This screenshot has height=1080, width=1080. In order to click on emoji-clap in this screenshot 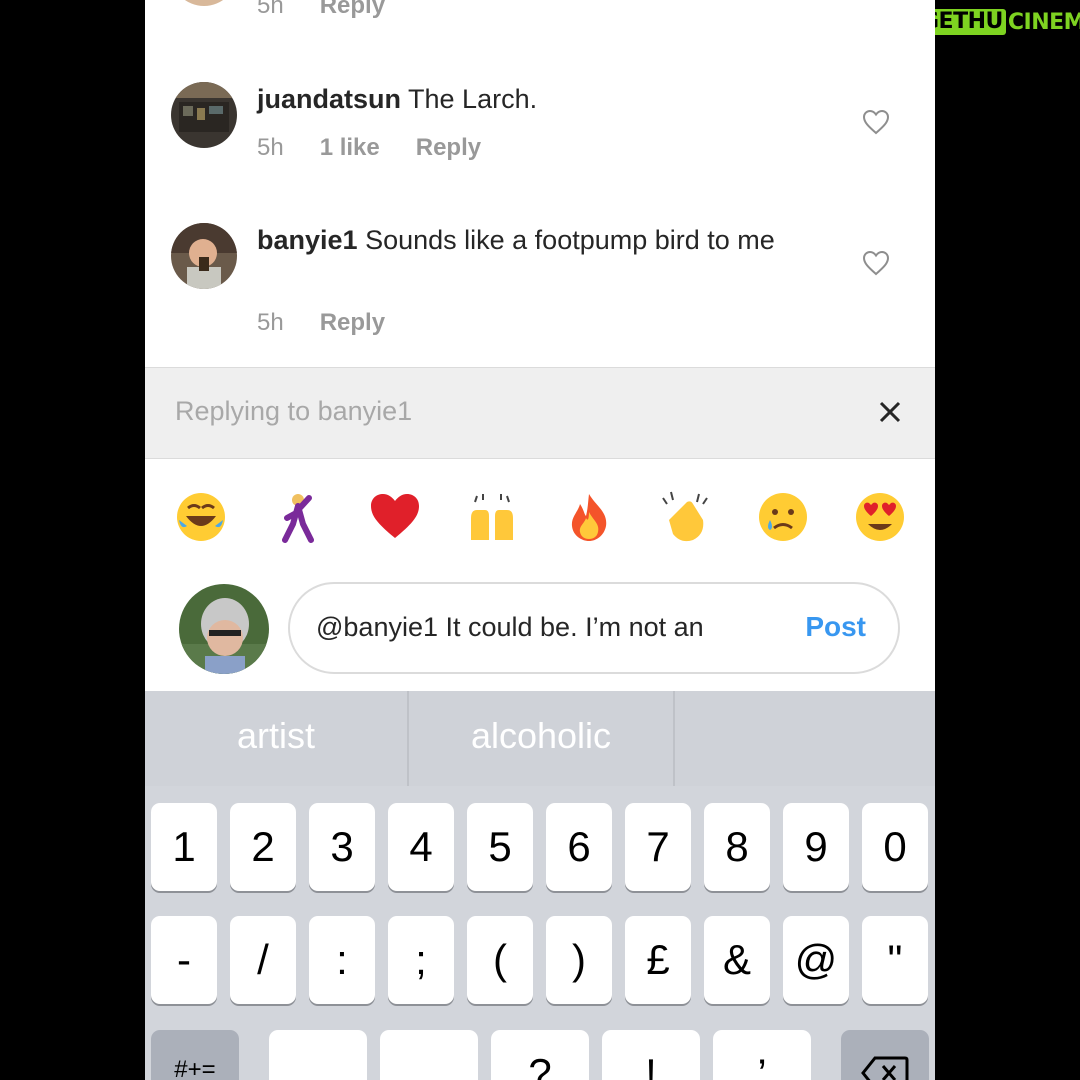, I will do `click(686, 517)`.